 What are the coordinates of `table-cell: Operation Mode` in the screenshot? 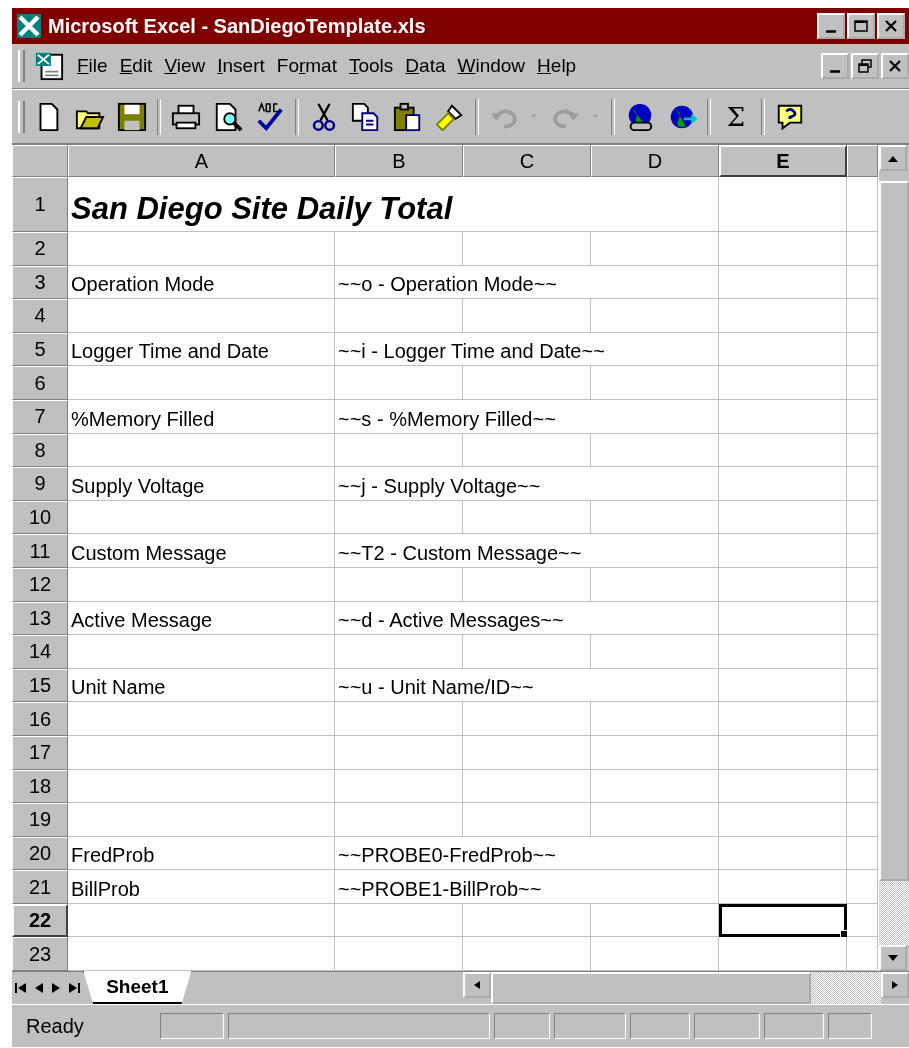 It's located at (201, 282).